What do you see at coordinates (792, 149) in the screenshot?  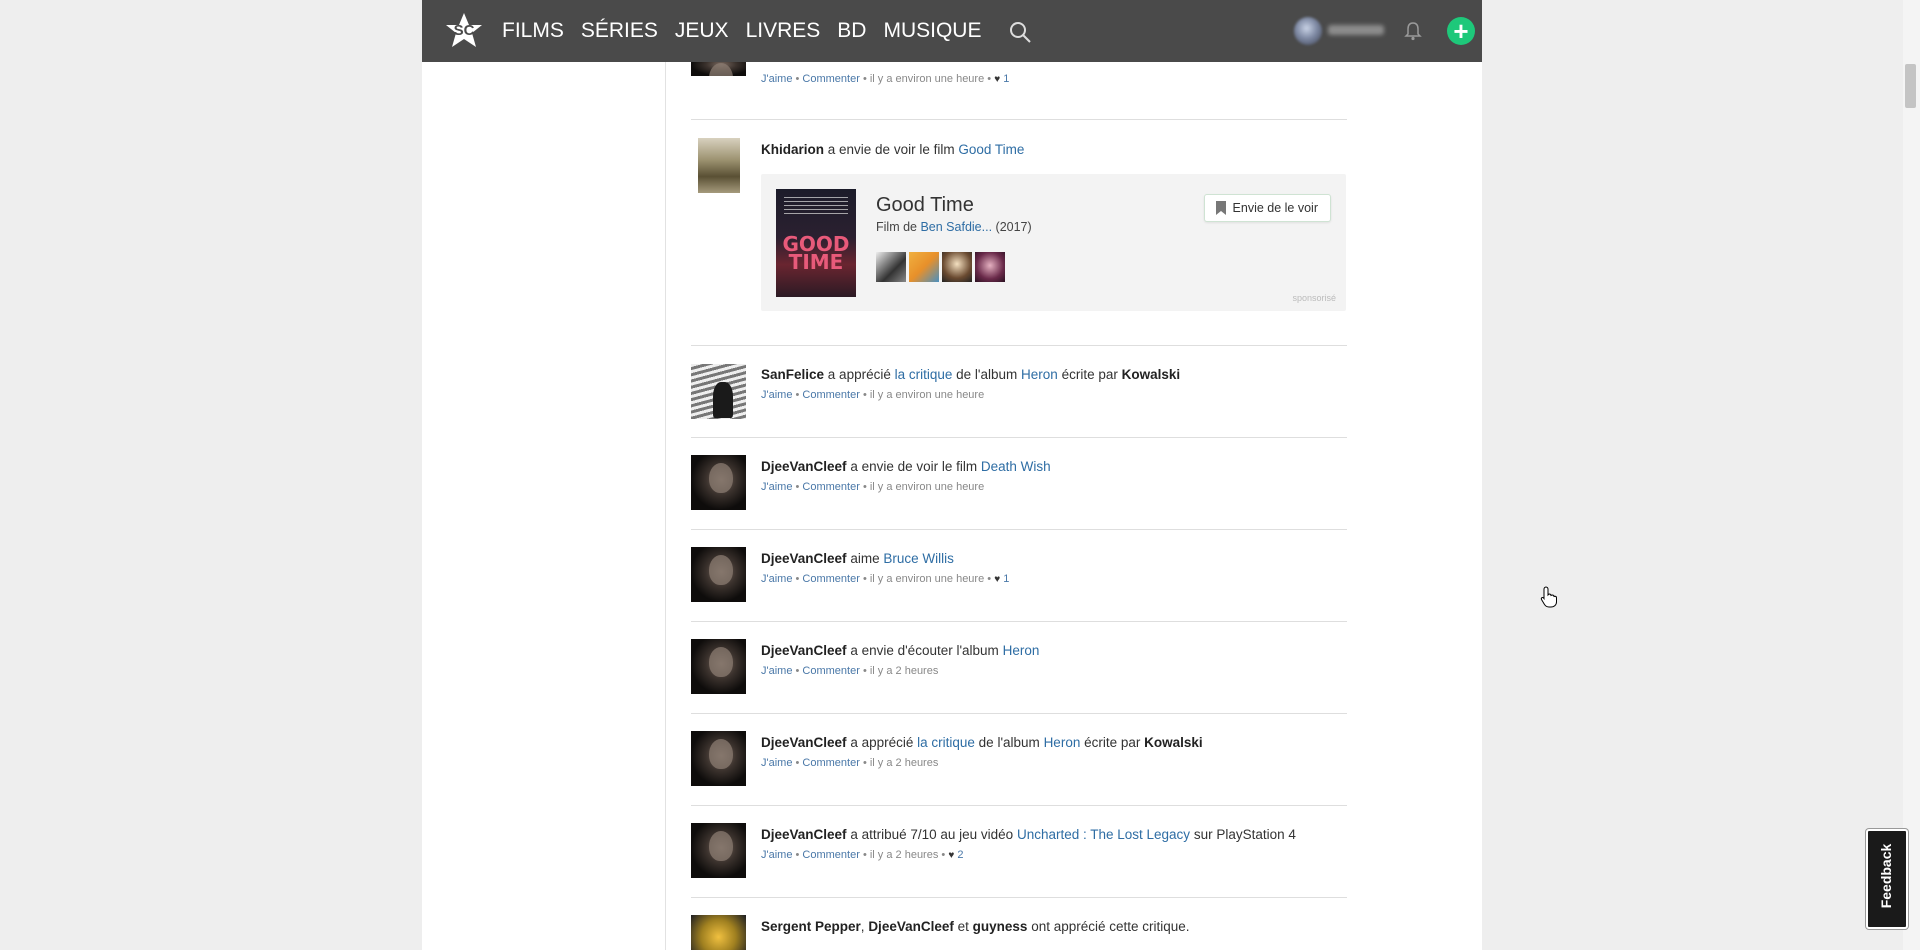 I see `user-link: Khidarion` at bounding box center [792, 149].